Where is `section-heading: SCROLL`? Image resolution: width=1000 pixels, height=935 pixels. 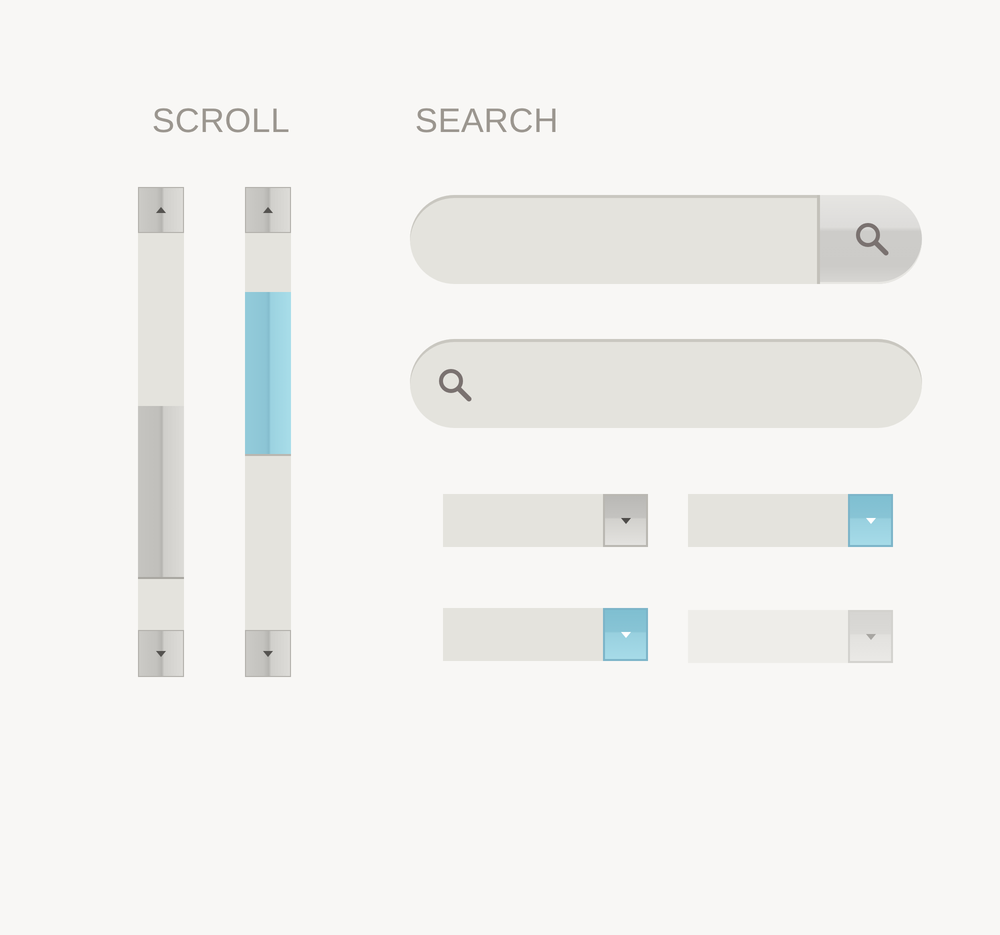
section-heading: SCROLL is located at coordinates (221, 121).